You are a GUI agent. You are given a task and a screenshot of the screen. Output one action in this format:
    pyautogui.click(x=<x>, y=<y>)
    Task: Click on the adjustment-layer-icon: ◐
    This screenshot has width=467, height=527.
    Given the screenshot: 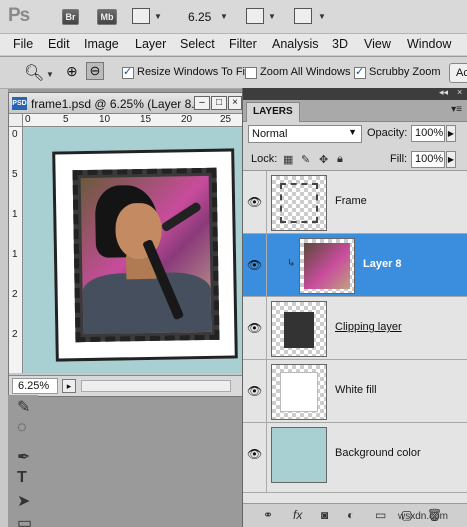 What is the action you would take?
    pyautogui.click(x=350, y=515)
    